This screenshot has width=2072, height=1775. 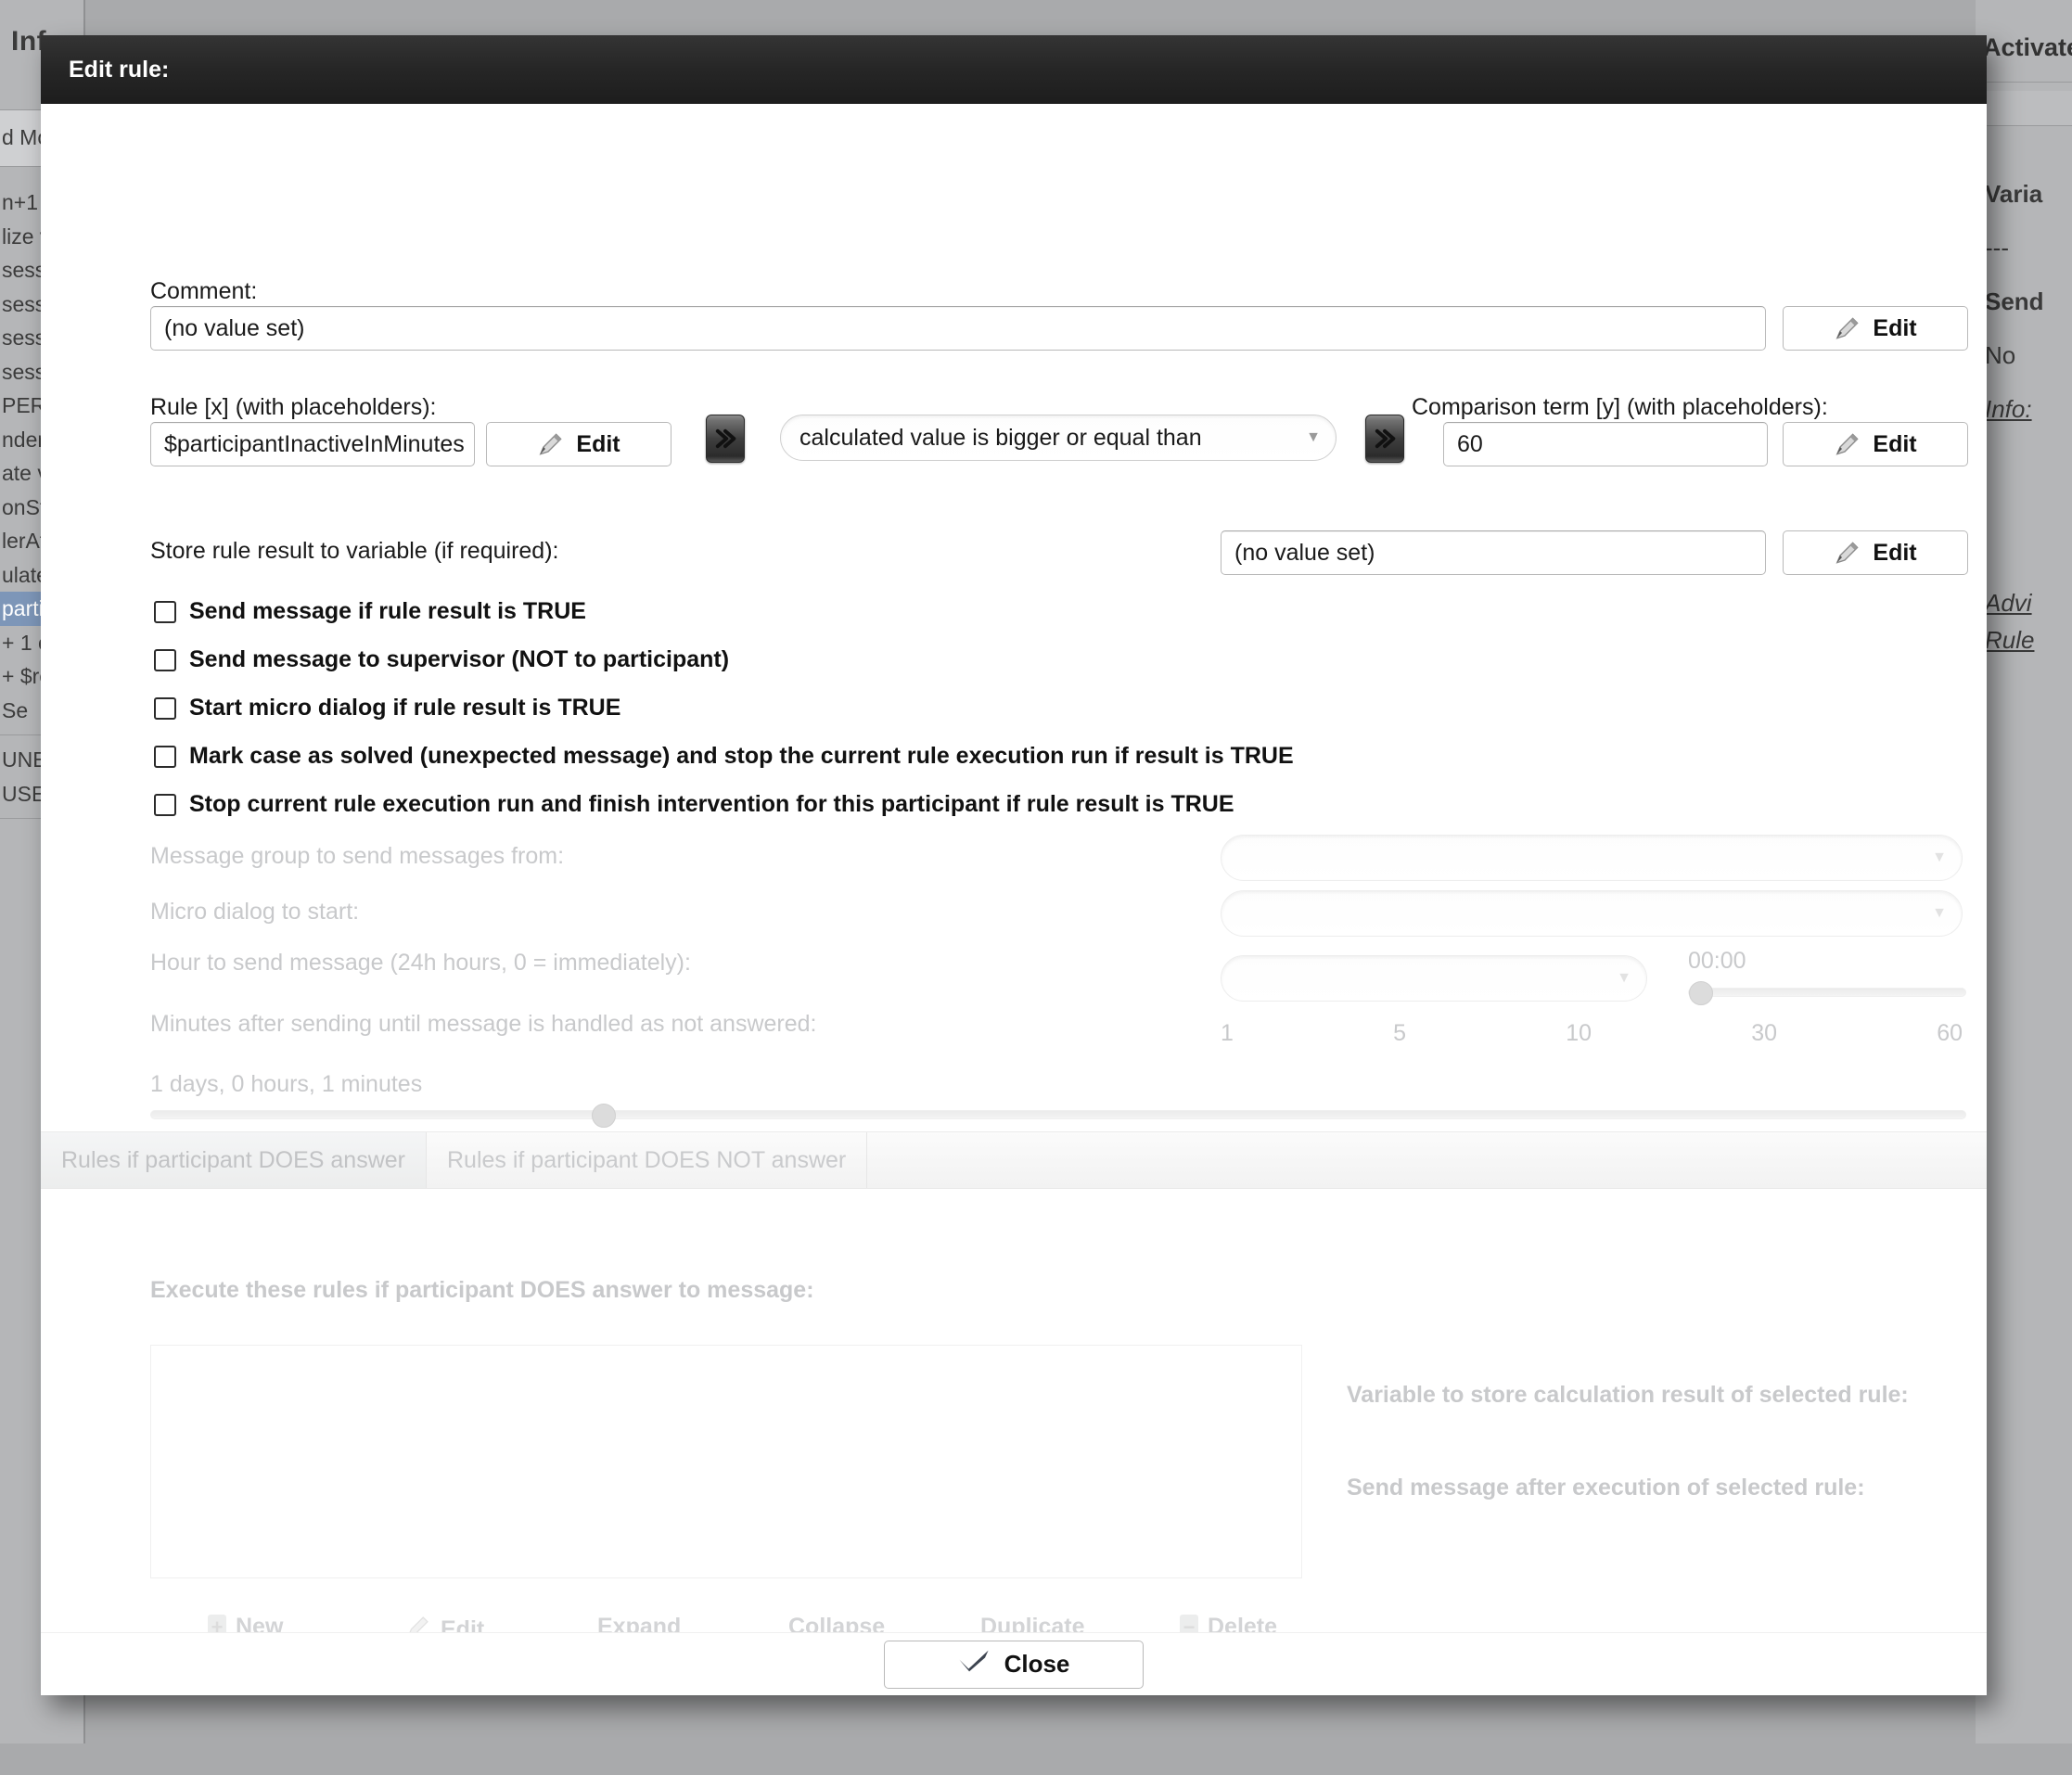 What do you see at coordinates (1997, 248) in the screenshot?
I see `background-detail-line: ---` at bounding box center [1997, 248].